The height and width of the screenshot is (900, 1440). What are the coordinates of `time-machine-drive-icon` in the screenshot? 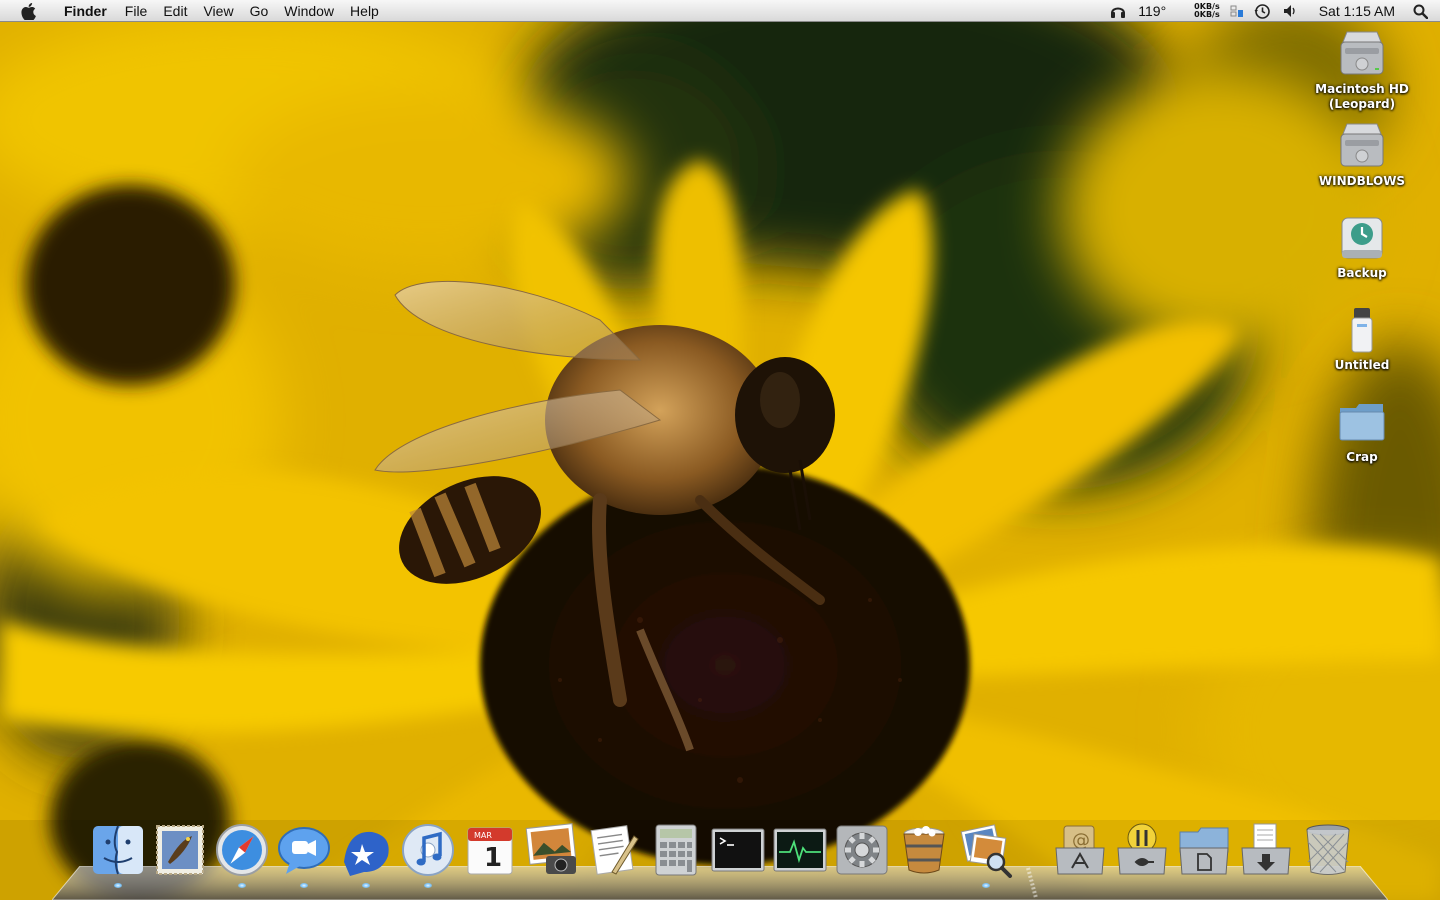 It's located at (1362, 238).